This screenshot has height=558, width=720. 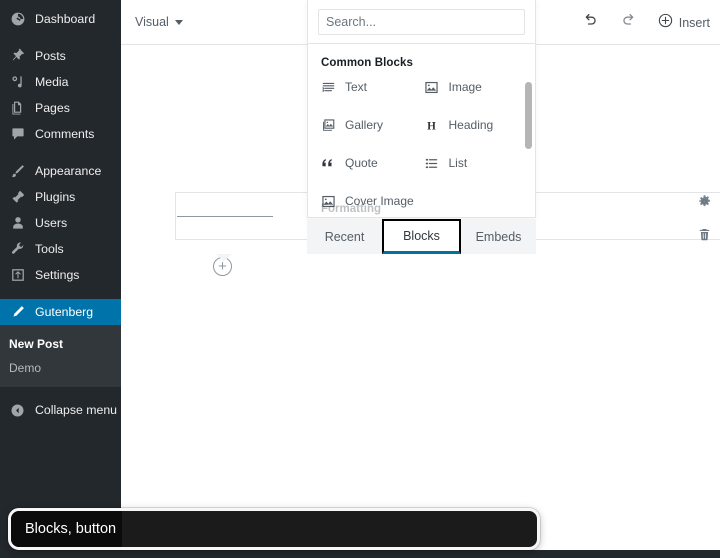 What do you see at coordinates (474, 163) in the screenshot?
I see `block-item-list: List` at bounding box center [474, 163].